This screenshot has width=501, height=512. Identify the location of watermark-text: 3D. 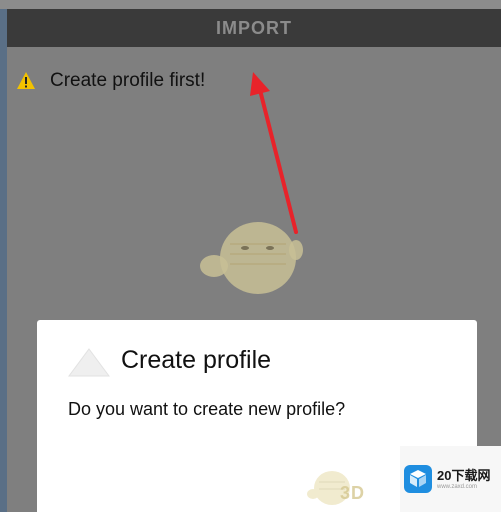
(353, 493).